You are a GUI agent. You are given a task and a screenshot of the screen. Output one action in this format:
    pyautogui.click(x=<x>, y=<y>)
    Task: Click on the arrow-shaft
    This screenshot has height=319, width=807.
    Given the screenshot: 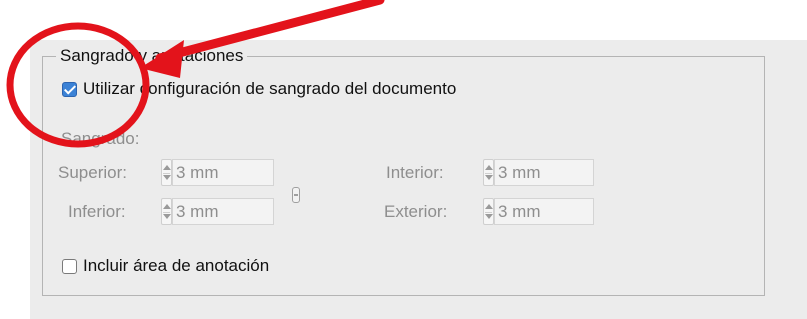 What is the action you would take?
    pyautogui.click(x=270, y=31)
    